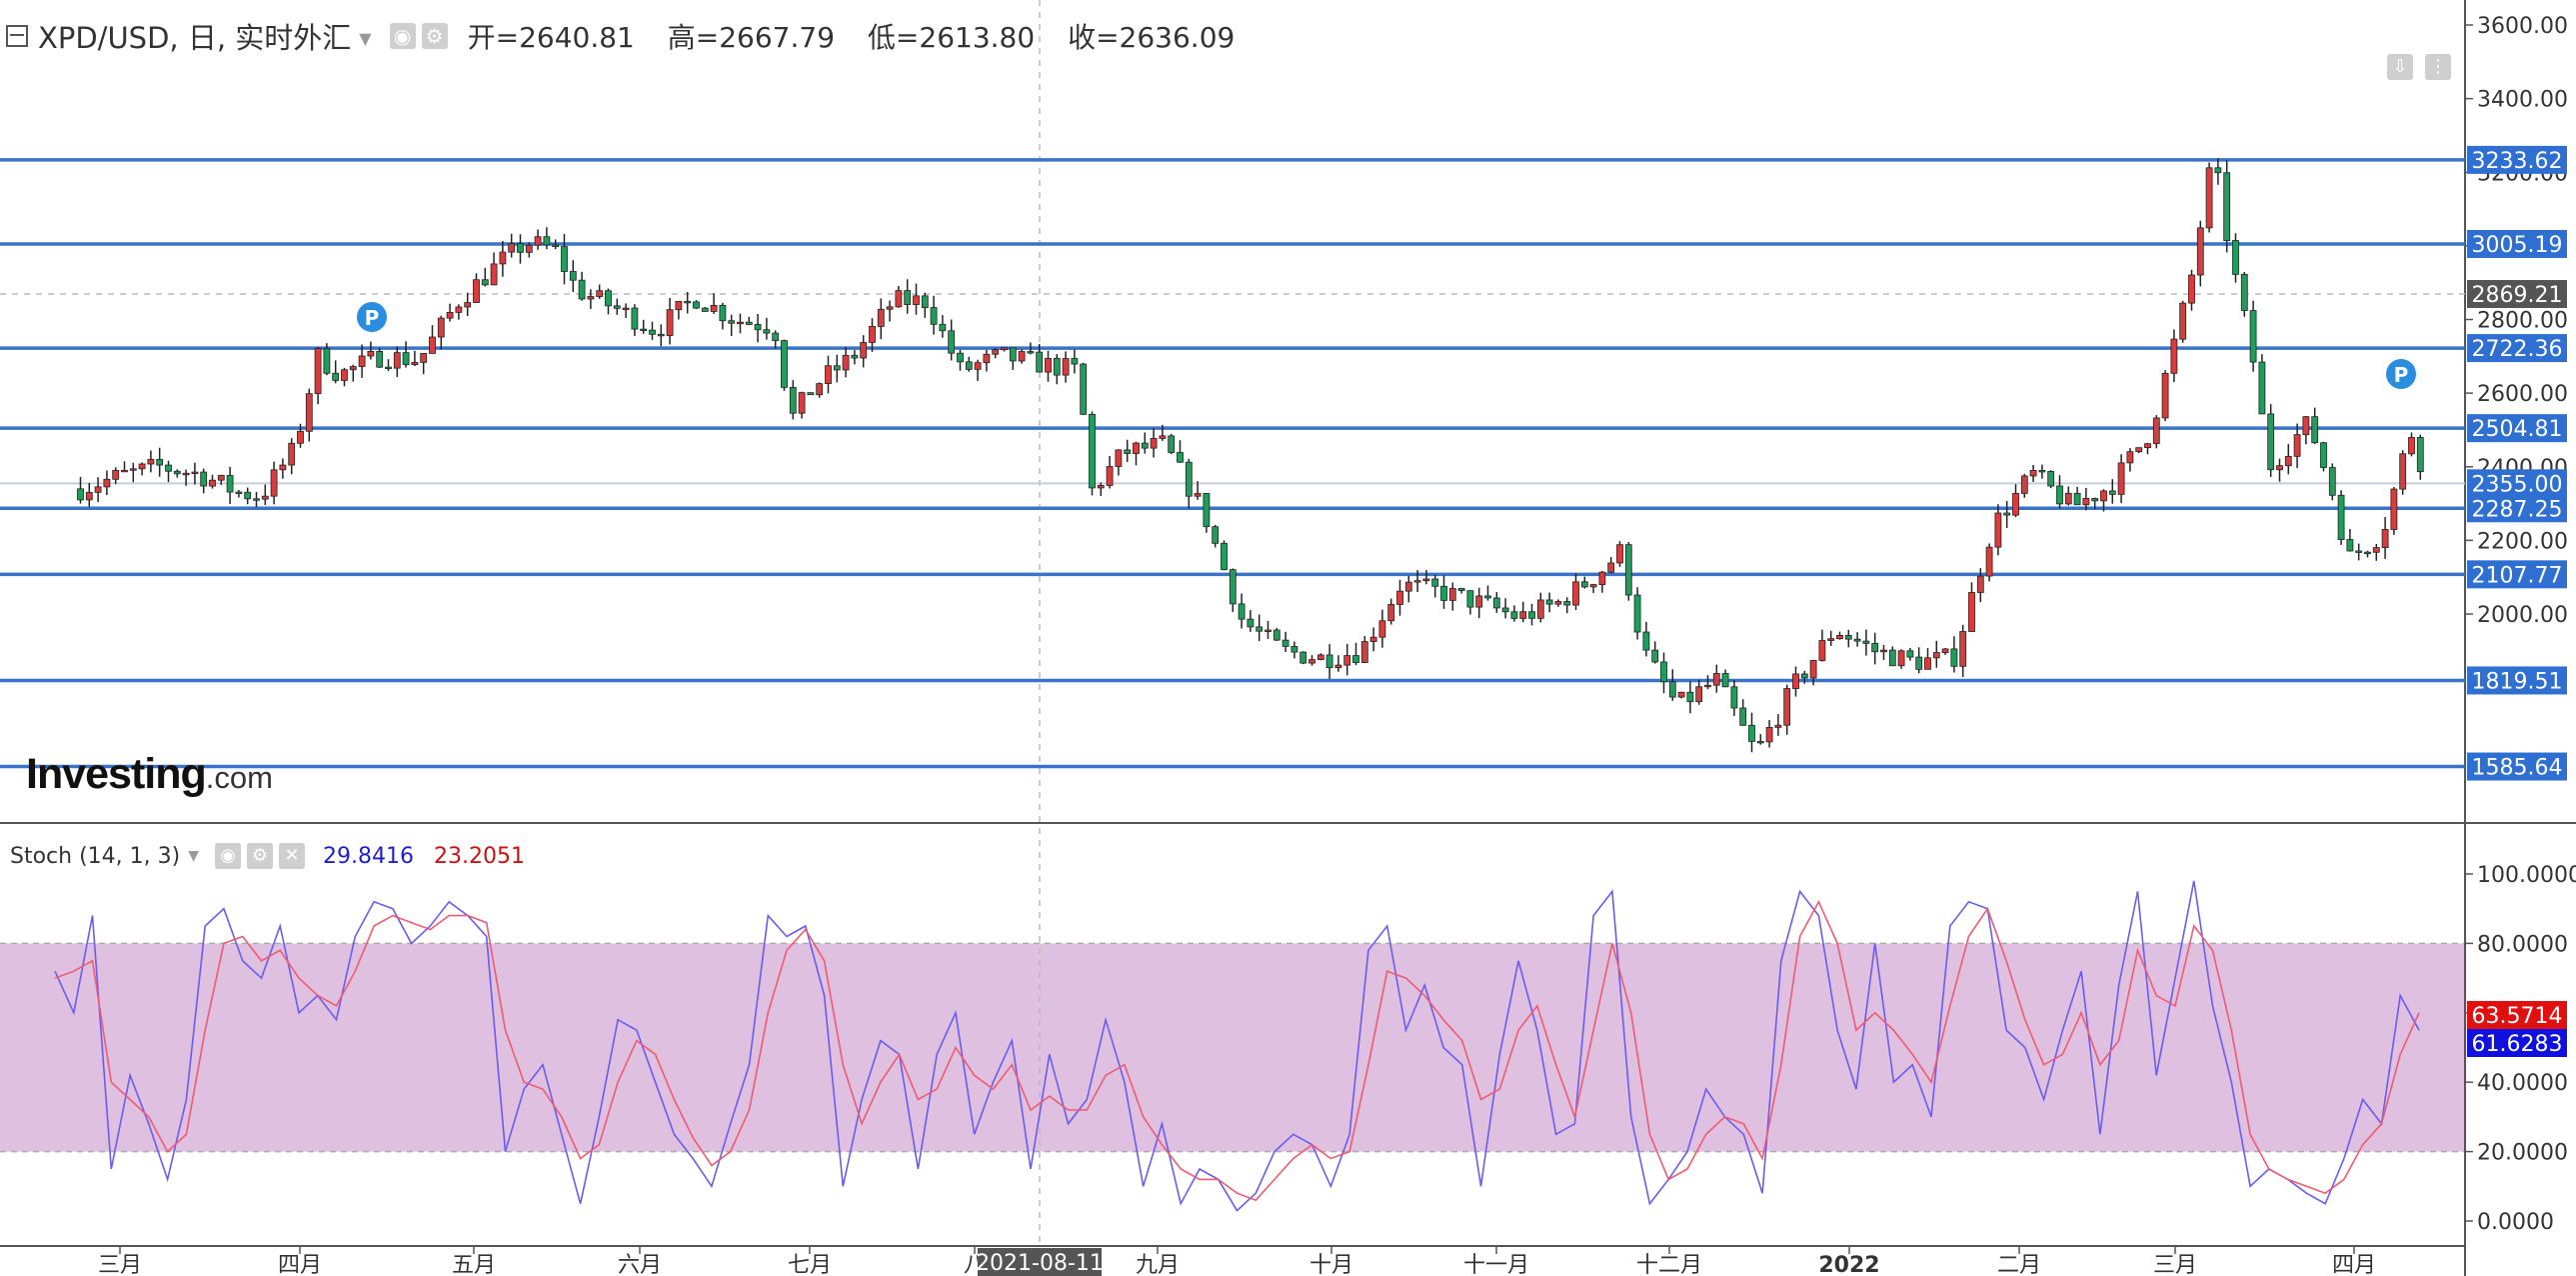 This screenshot has width=2576, height=1276. I want to click on k-value: 29.8416, so click(369, 856).